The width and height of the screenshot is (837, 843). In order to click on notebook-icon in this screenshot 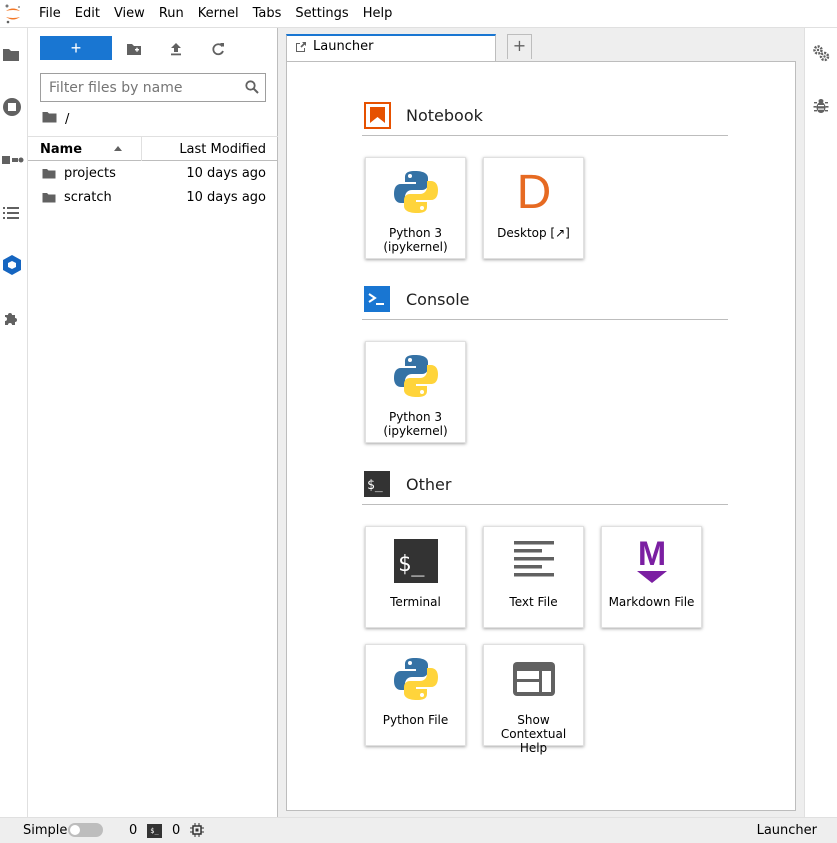, I will do `click(377, 115)`.